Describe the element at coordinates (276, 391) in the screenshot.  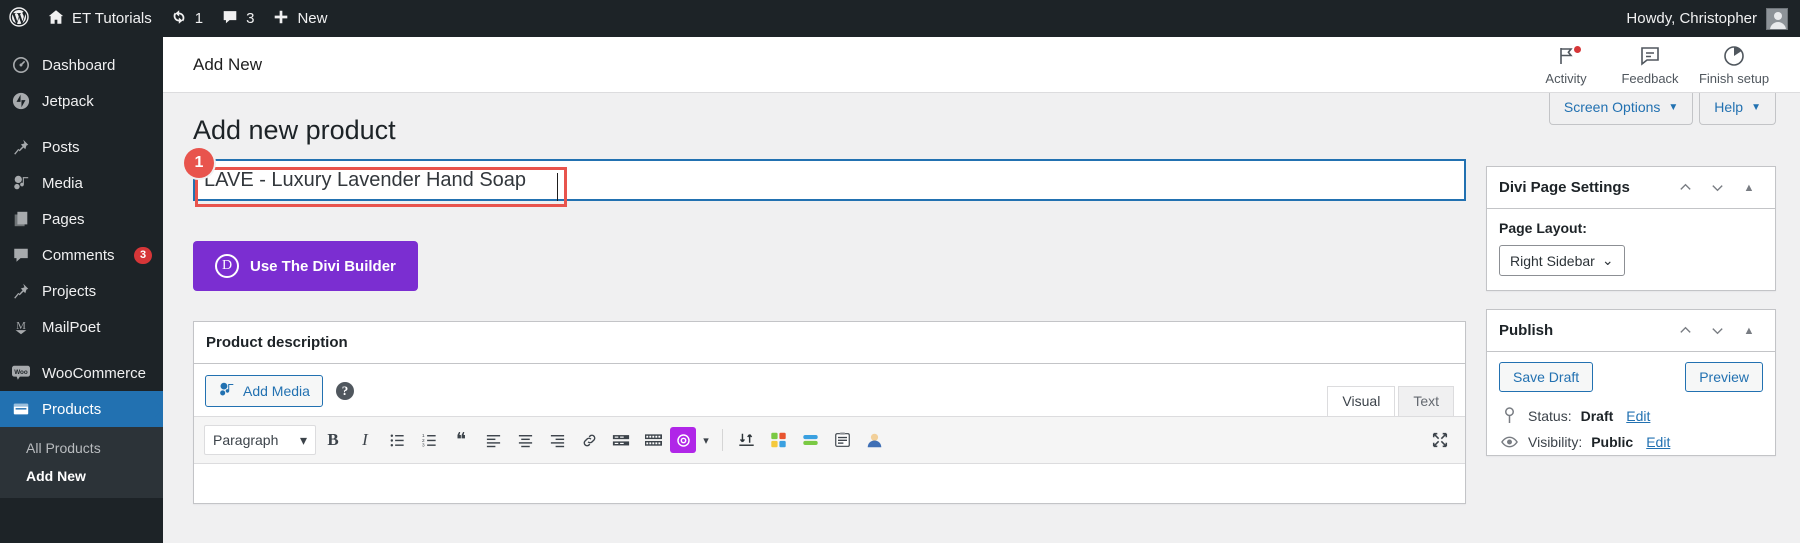
I see `add-media-label: Add Media` at that location.